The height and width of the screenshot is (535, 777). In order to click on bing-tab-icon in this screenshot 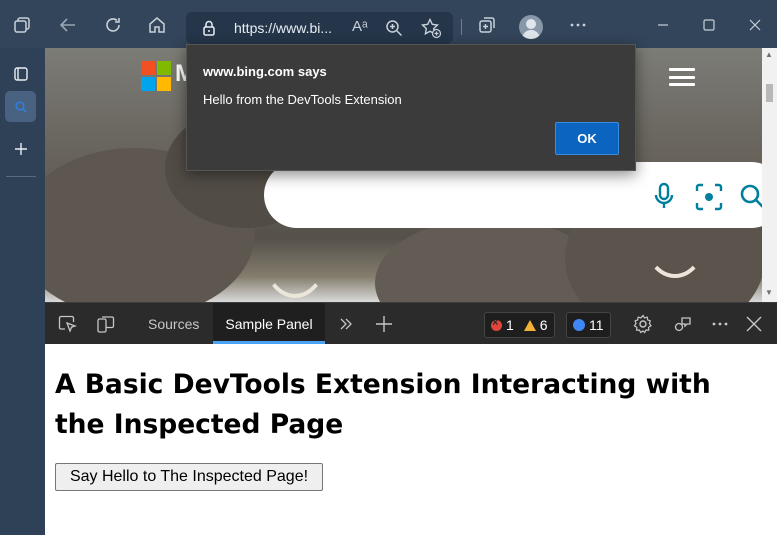, I will do `click(20, 106)`.